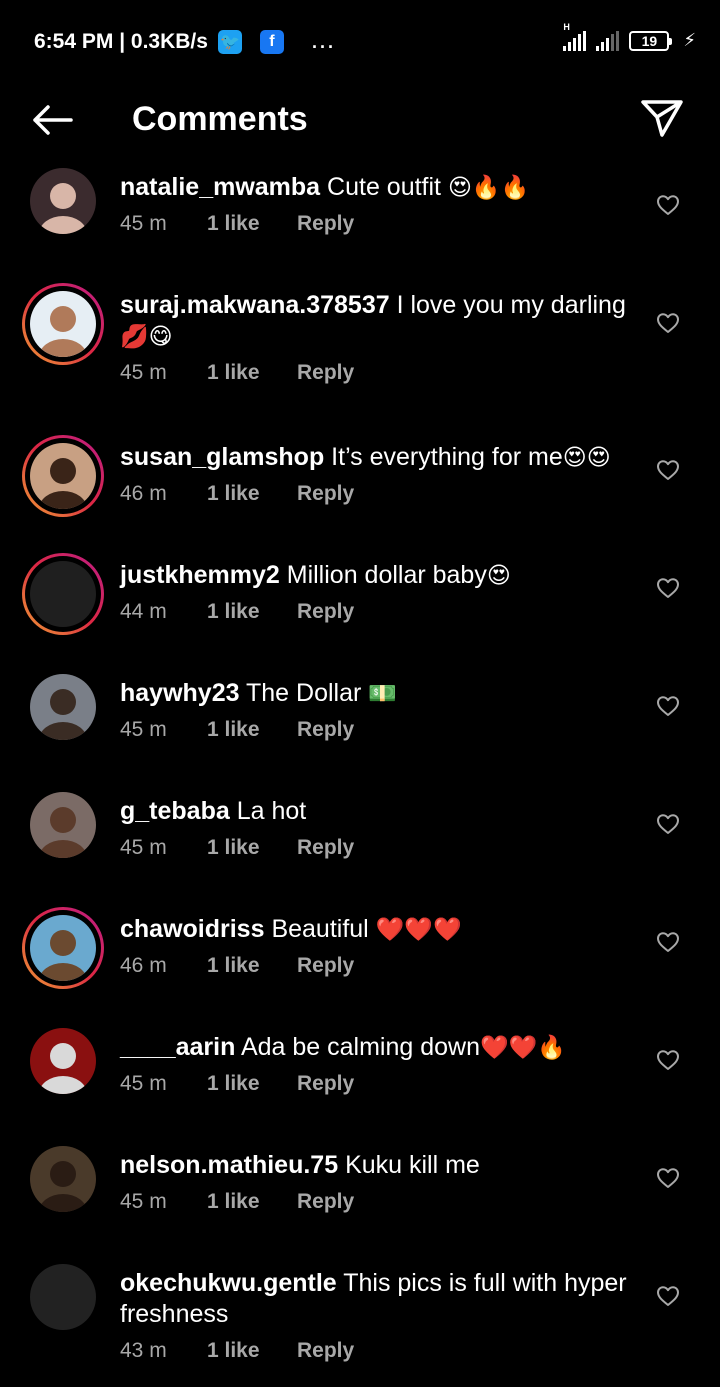  Describe the element at coordinates (268, 811) in the screenshot. I see `comment-message: La hot` at that location.